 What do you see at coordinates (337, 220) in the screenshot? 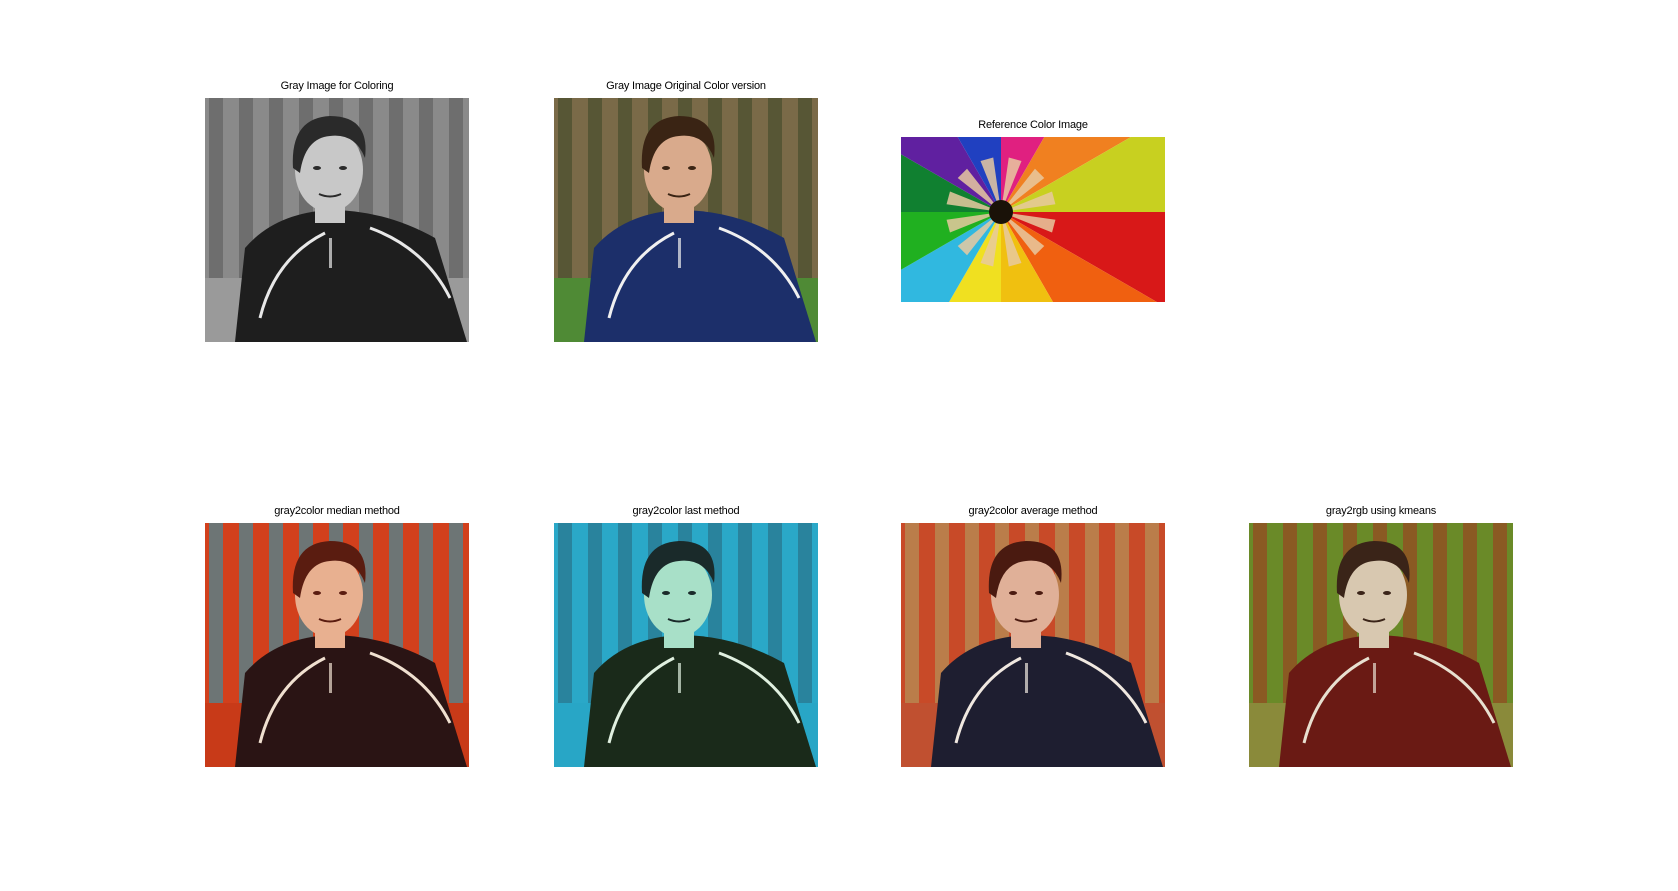
I see `gray-portrait-image` at bounding box center [337, 220].